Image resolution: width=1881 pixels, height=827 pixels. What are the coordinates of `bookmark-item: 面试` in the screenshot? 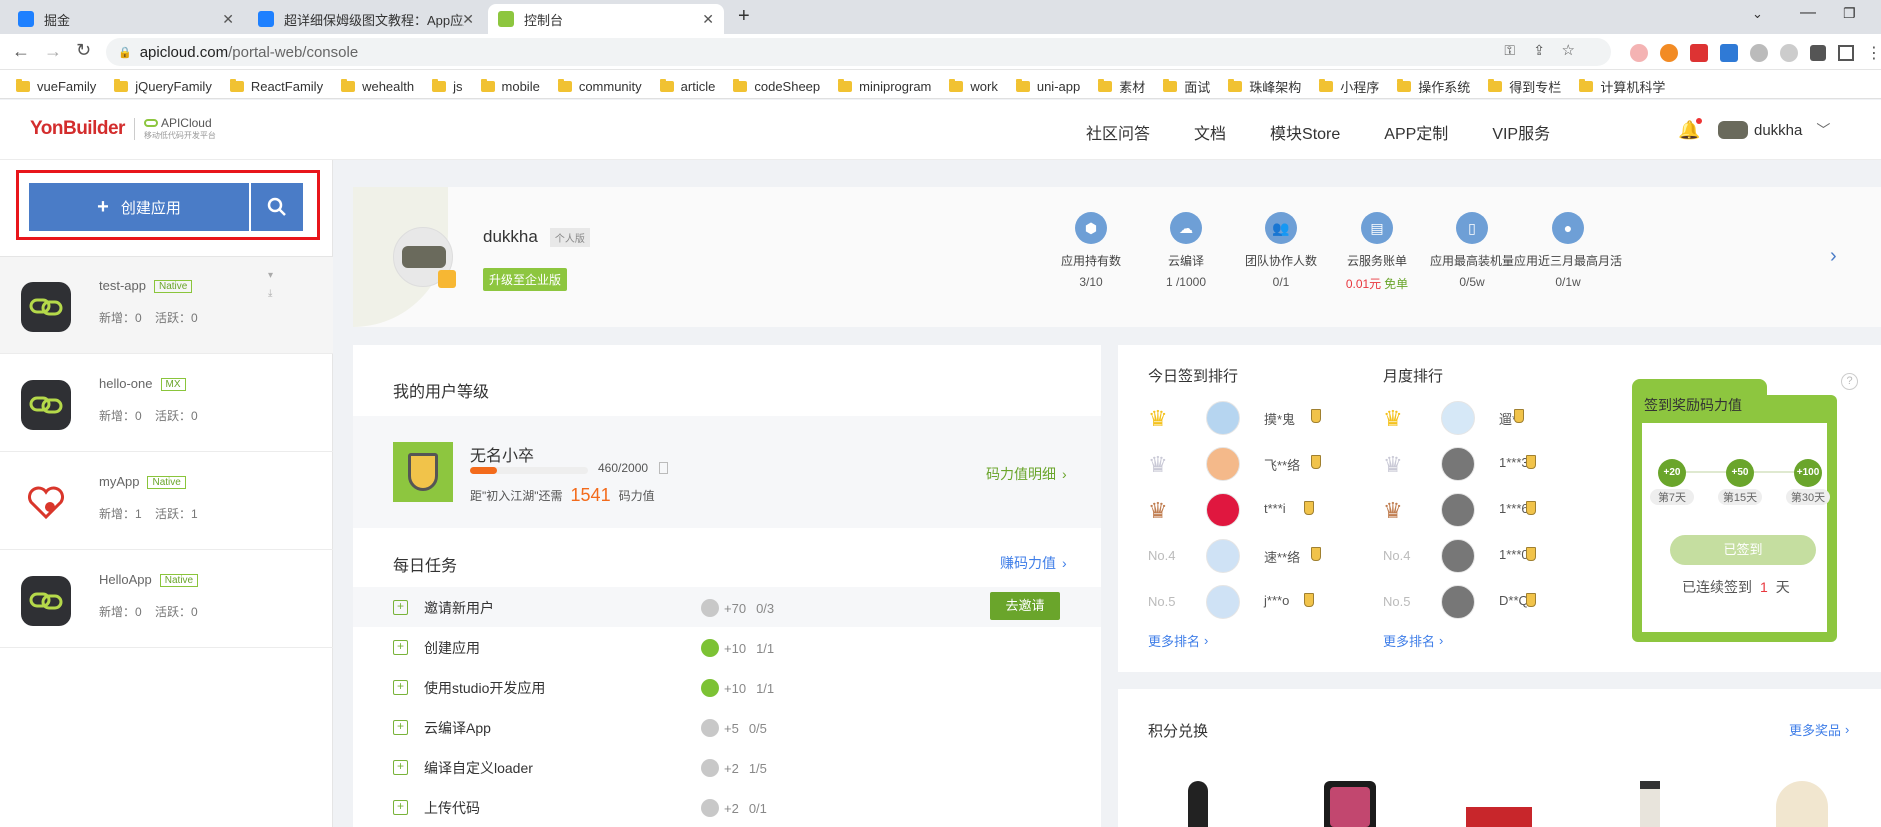 It's located at (1186, 86).